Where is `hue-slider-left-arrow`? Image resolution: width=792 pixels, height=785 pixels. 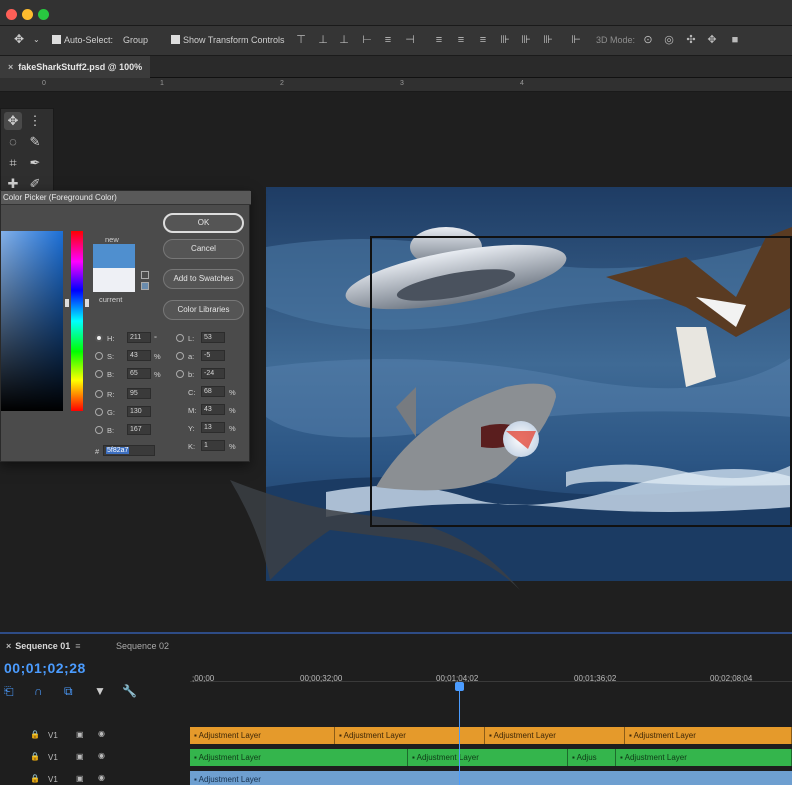
hue-slider-left-arrow is located at coordinates (67, 303).